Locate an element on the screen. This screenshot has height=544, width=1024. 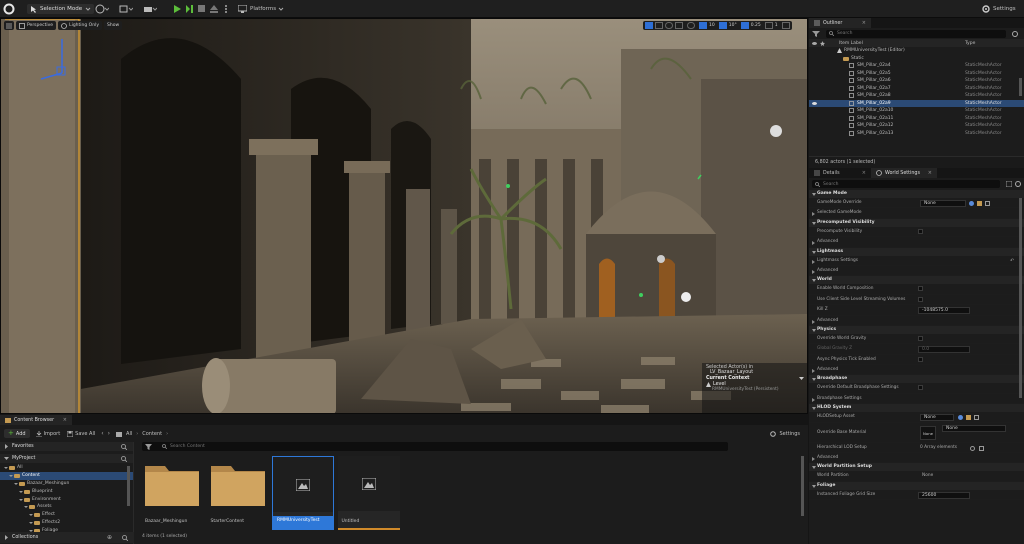
folder-tree-item: Effect is located at coordinates (66, 515).